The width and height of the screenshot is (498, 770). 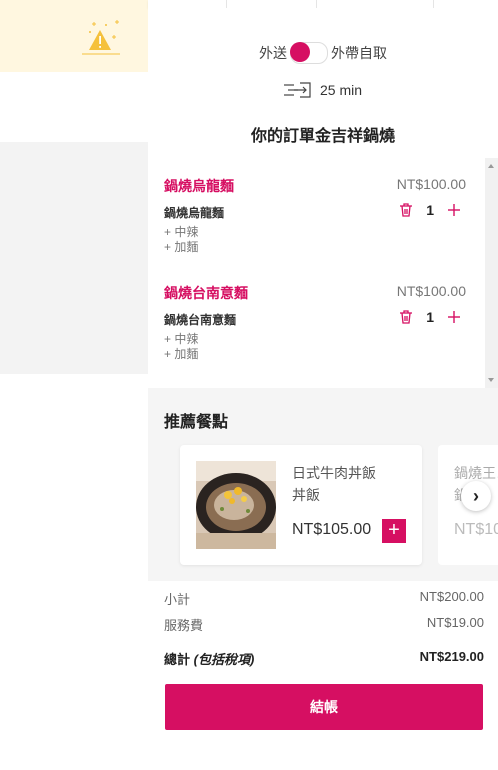 I want to click on recommend-price: NT$105.00, so click(x=332, y=529).